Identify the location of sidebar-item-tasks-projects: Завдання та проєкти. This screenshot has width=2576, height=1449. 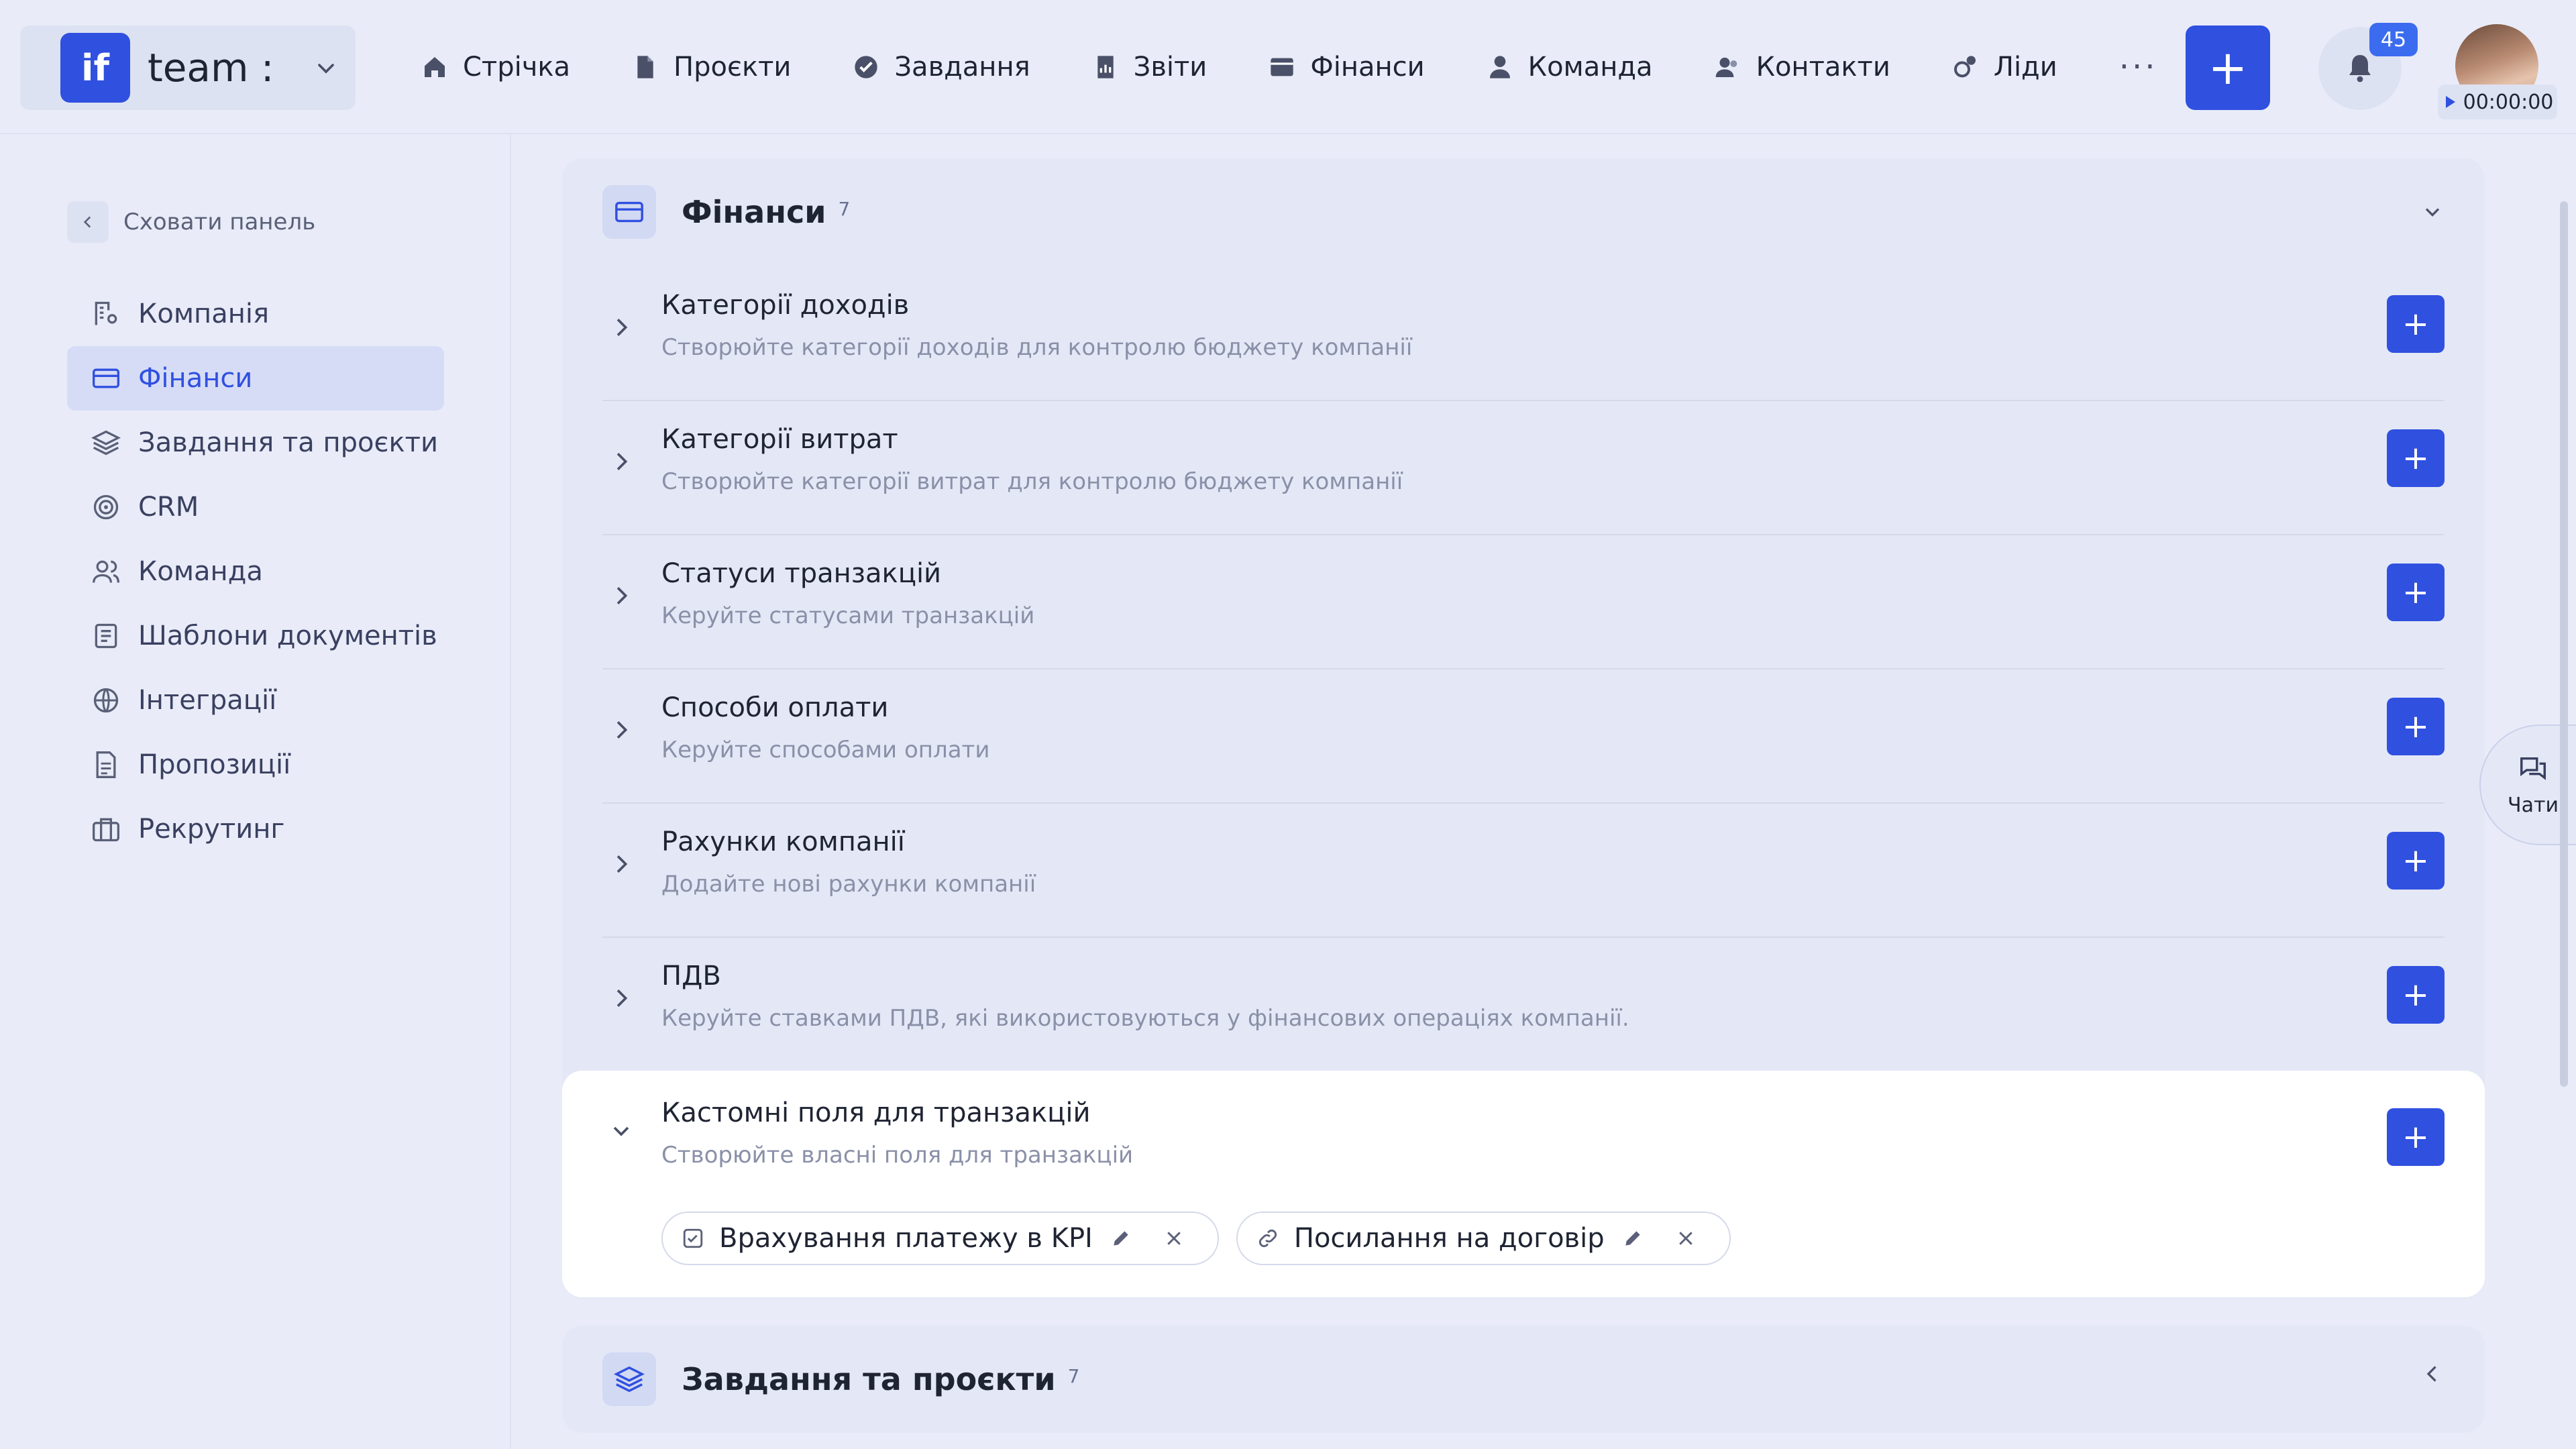
(255, 443).